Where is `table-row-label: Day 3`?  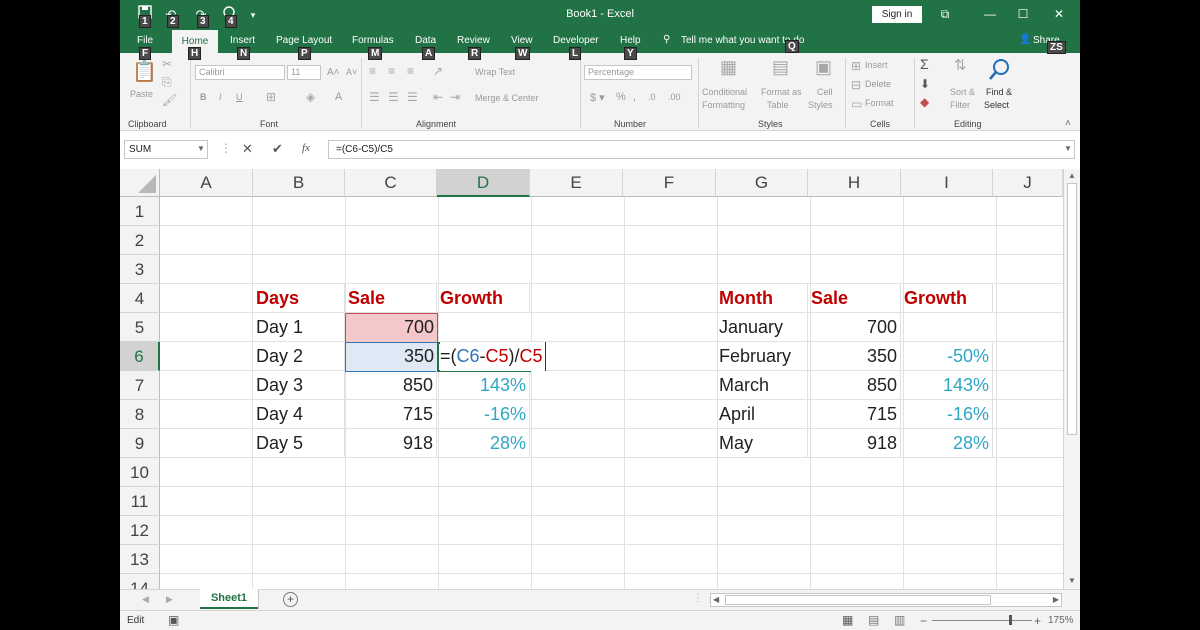 table-row-label: Day 3 is located at coordinates (299, 385).